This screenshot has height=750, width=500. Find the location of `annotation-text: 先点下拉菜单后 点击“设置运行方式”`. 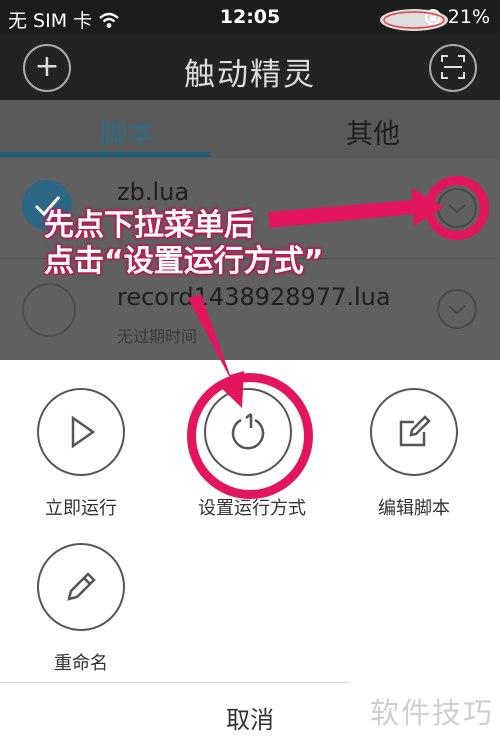

annotation-text: 先点下拉菜单后 点击“设置运行方式” is located at coordinates (183, 244).